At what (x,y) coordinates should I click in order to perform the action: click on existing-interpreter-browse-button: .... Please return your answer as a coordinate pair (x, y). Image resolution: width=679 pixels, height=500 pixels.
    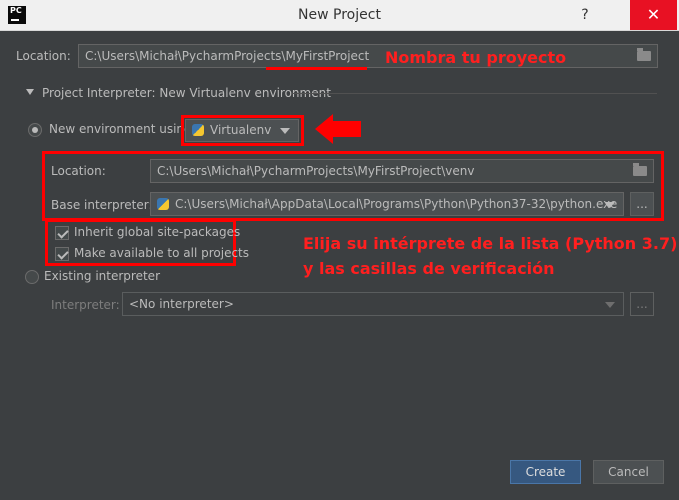
    Looking at the image, I should click on (642, 304).